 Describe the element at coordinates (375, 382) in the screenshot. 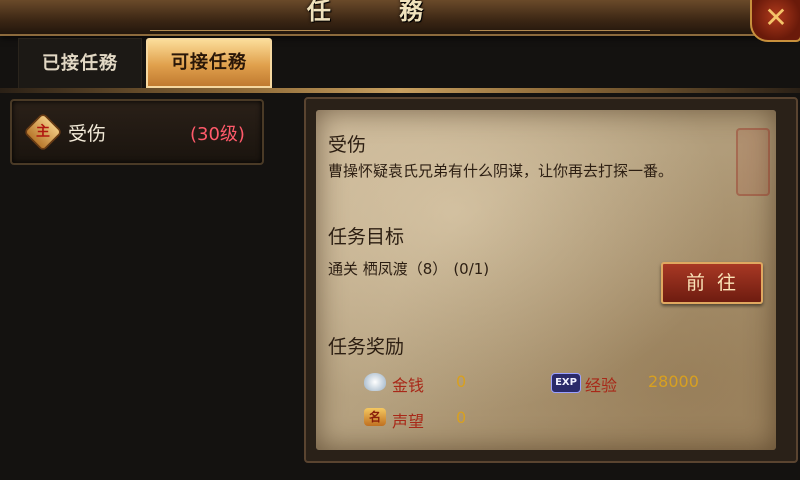

I see `silver-ingot-icon` at that location.